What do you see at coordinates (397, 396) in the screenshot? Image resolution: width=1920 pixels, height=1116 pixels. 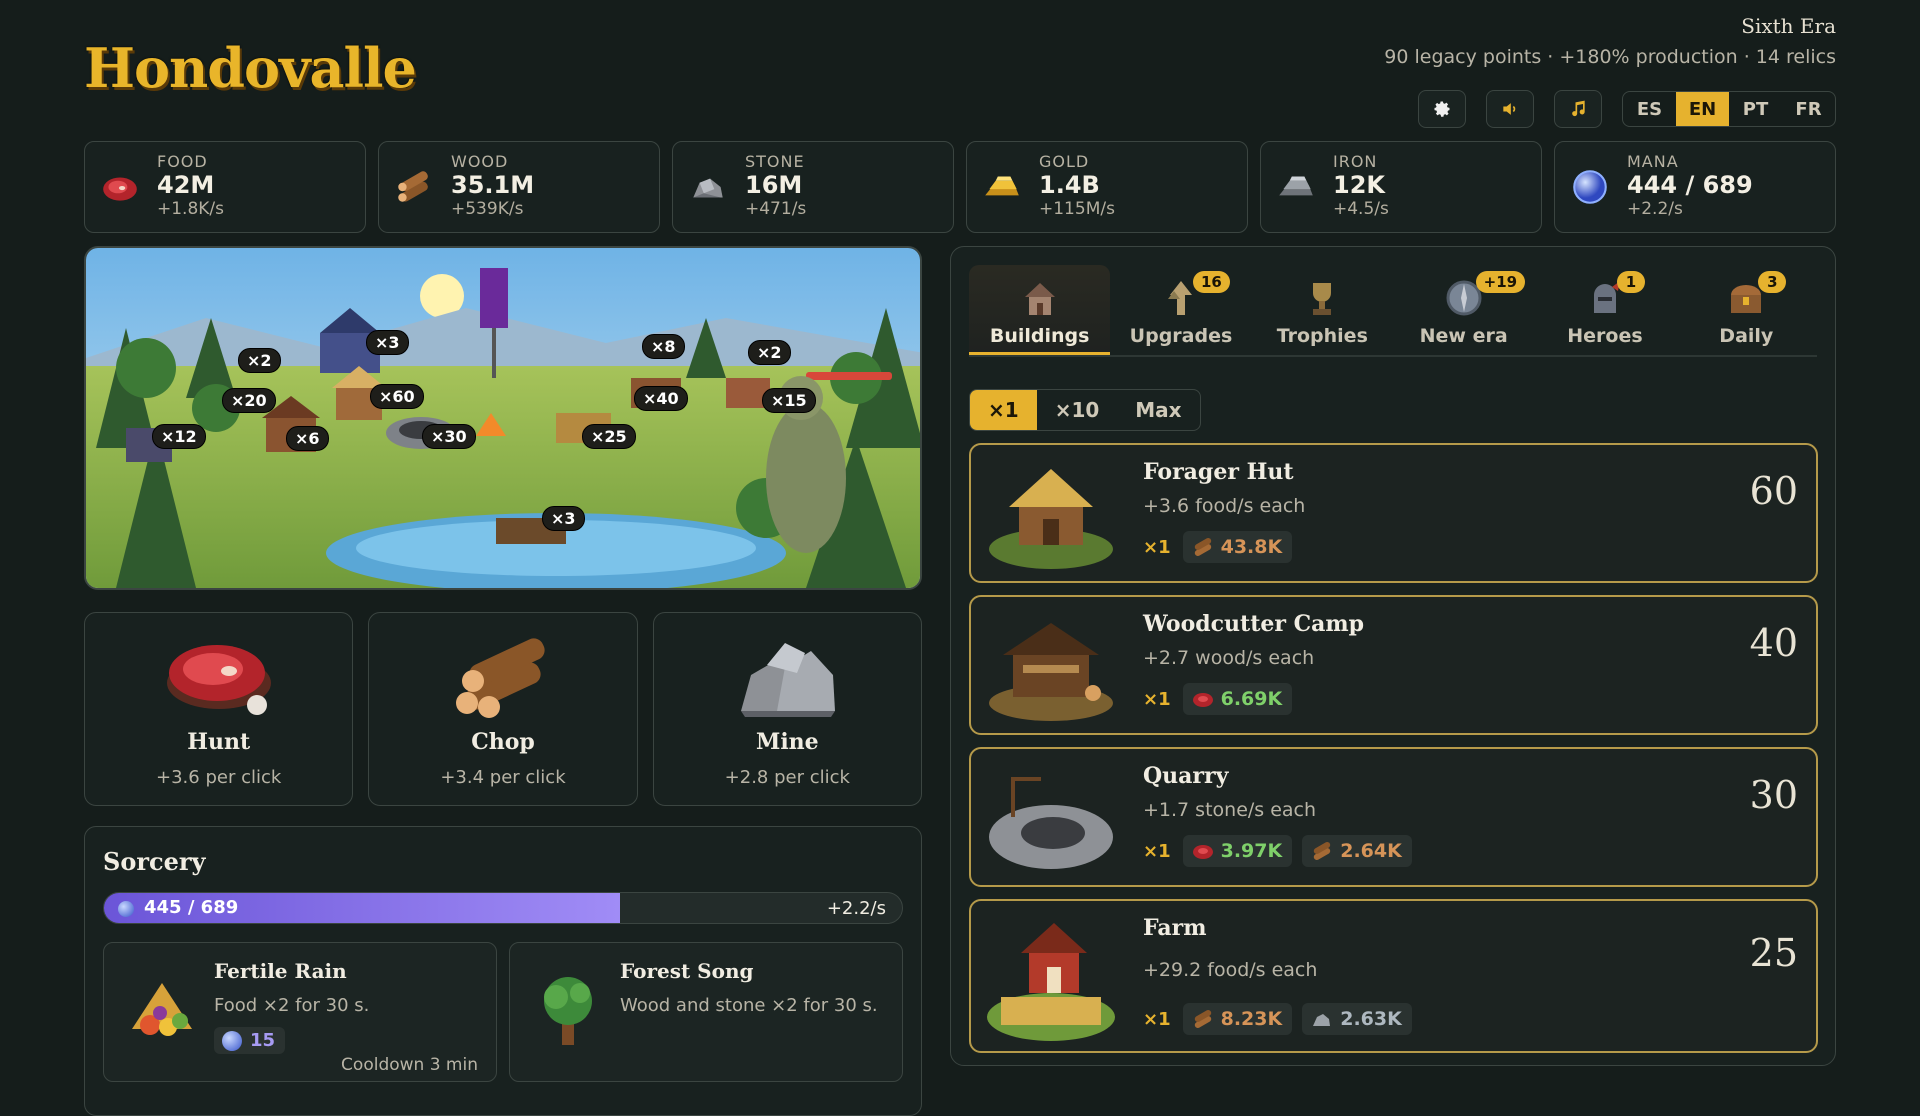 I see `scene-count-tag: ×60` at bounding box center [397, 396].